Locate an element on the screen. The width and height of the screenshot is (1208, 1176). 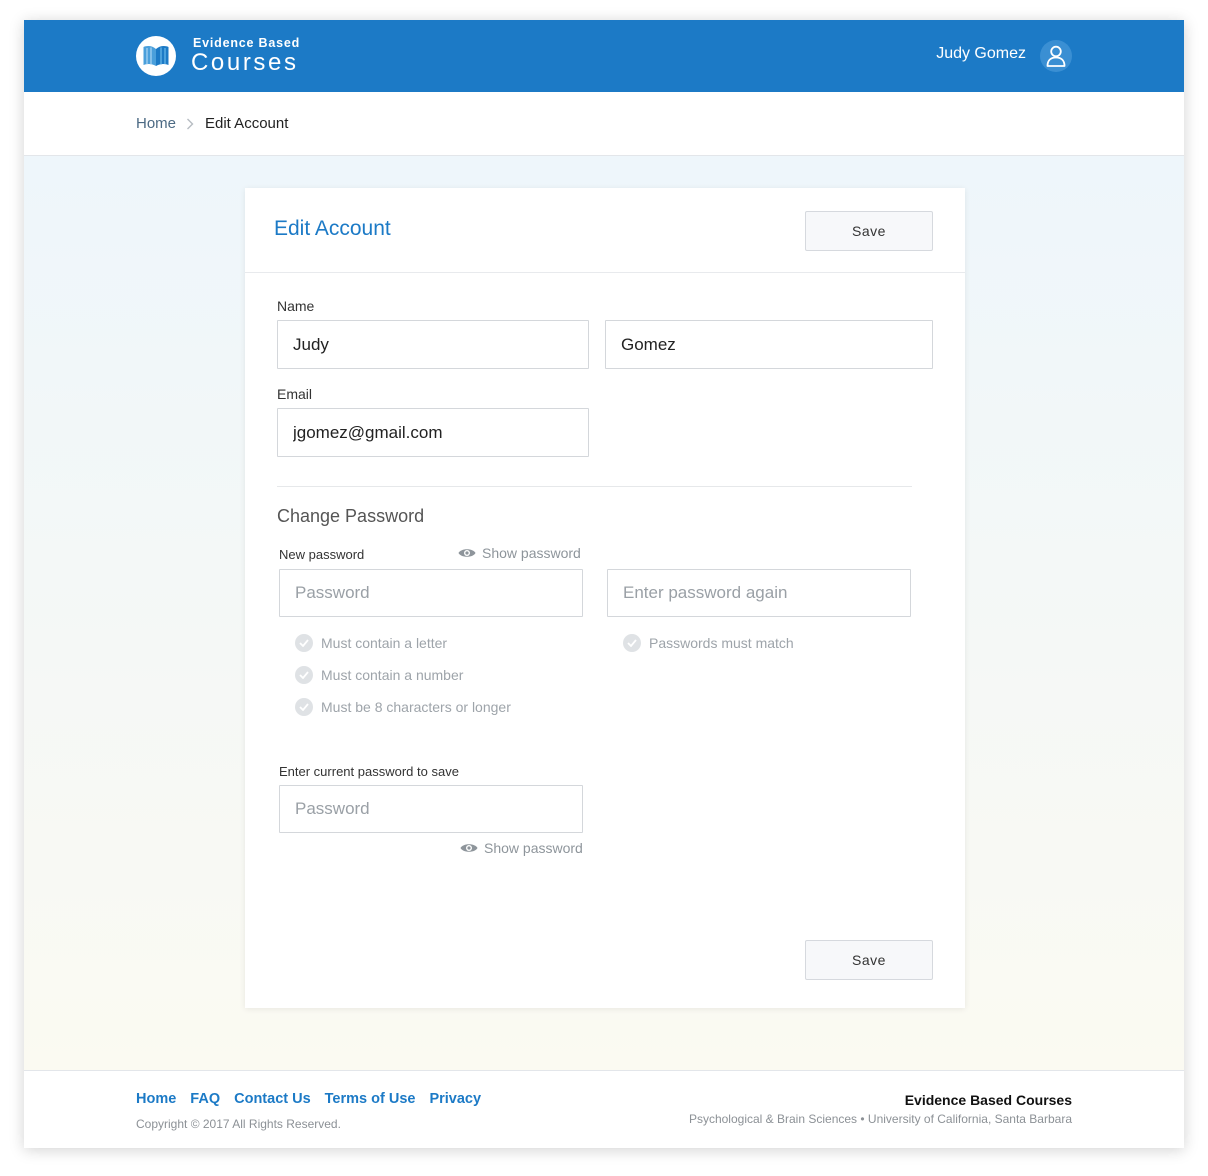
change-password-title: Change Password is located at coordinates (351, 516).